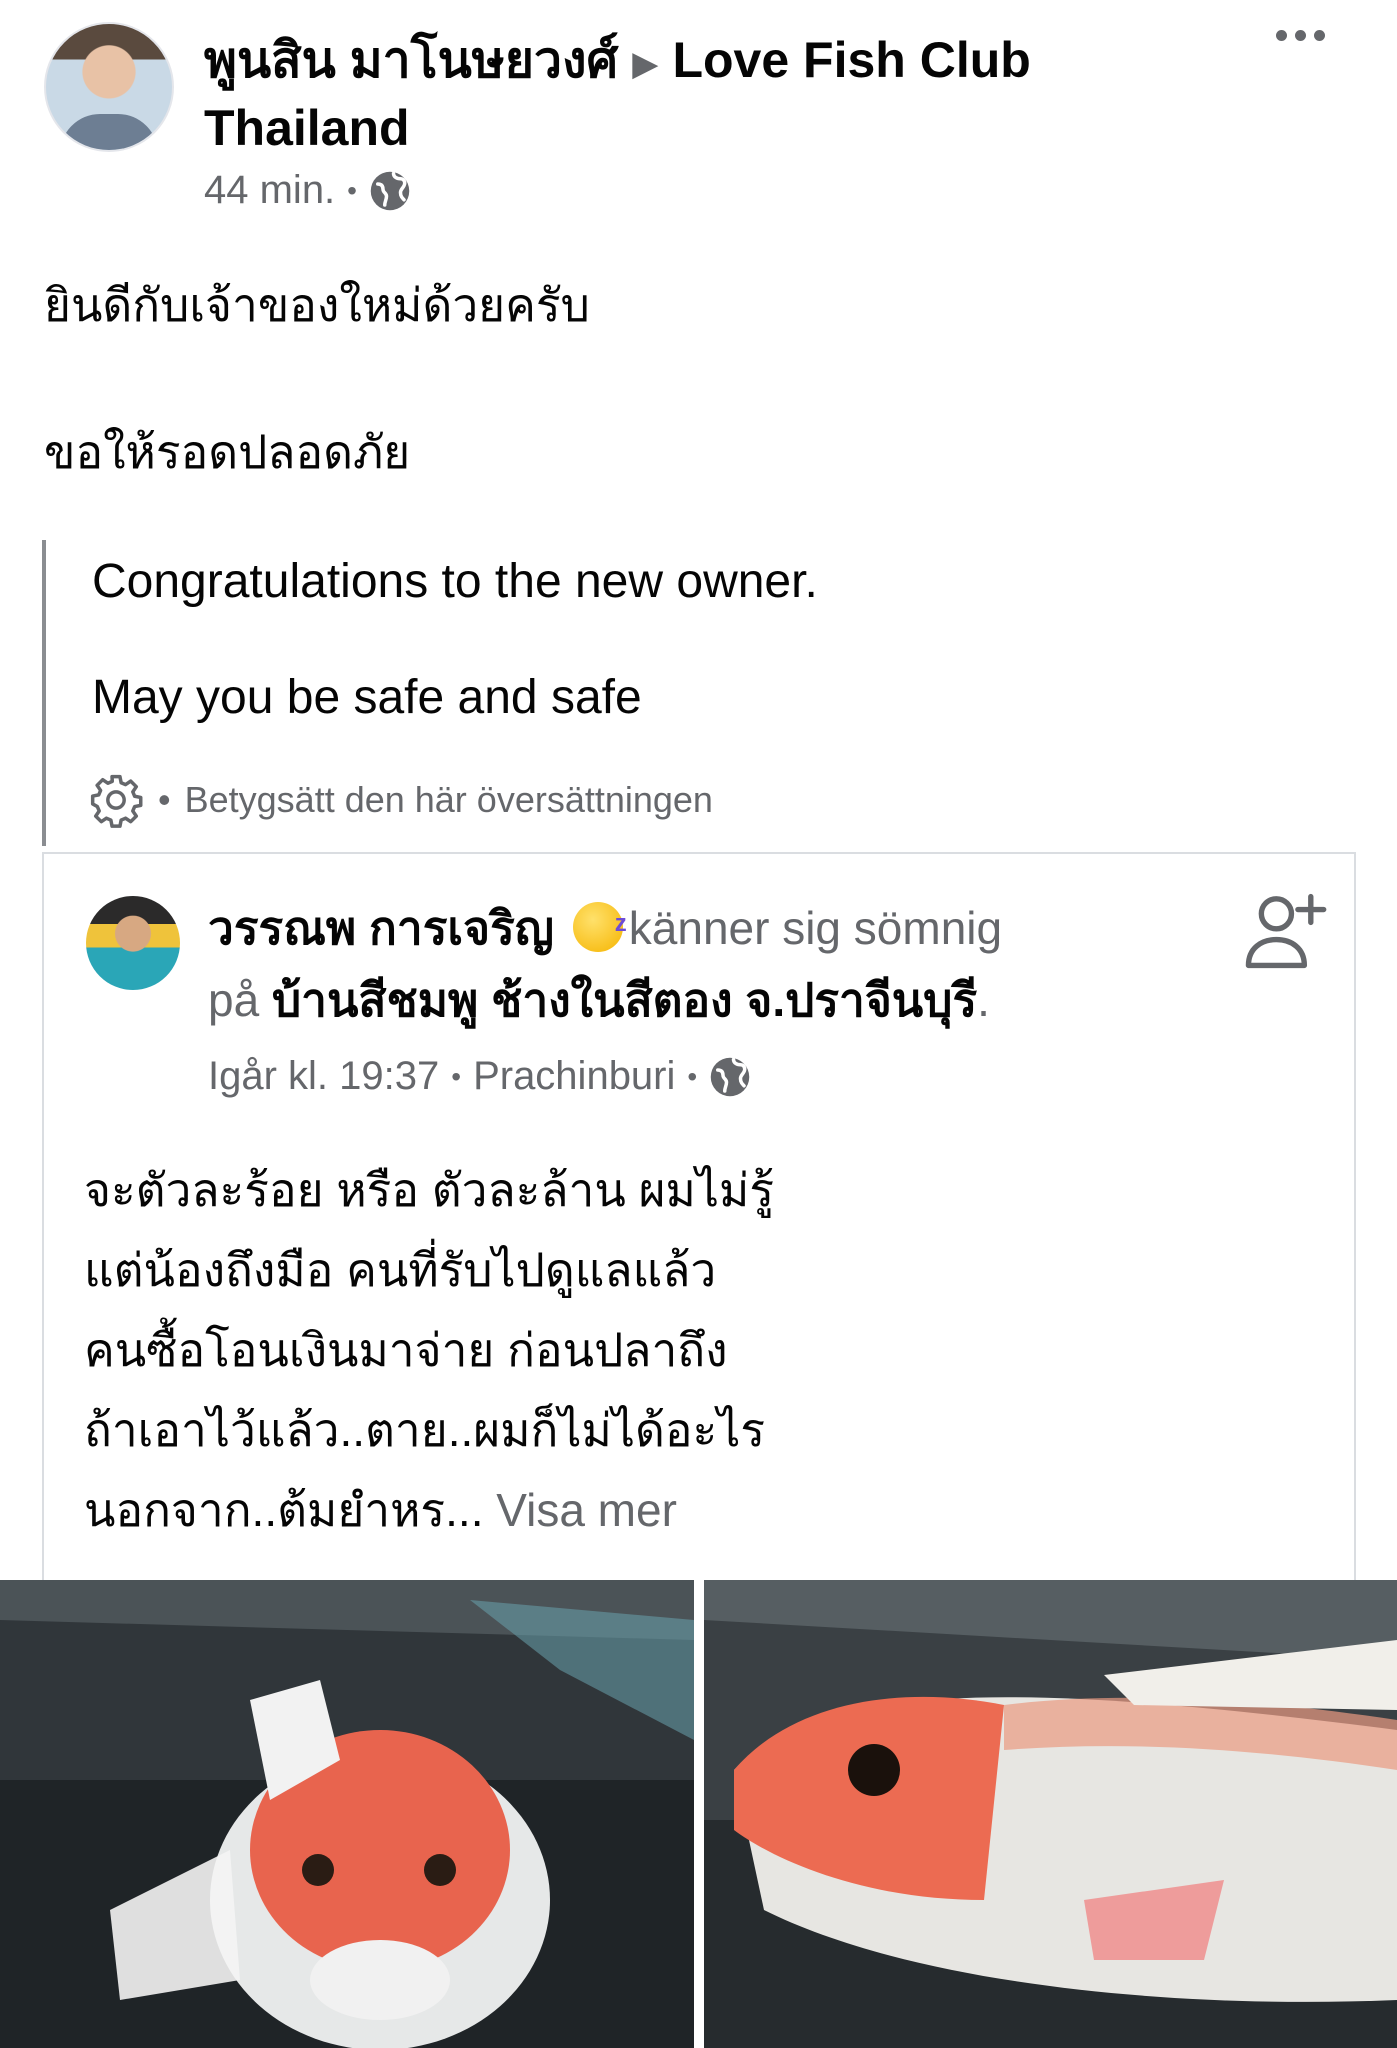 The image size is (1397, 2048). What do you see at coordinates (574, 1076) in the screenshot?
I see `shared-location: Prachinburi` at bounding box center [574, 1076].